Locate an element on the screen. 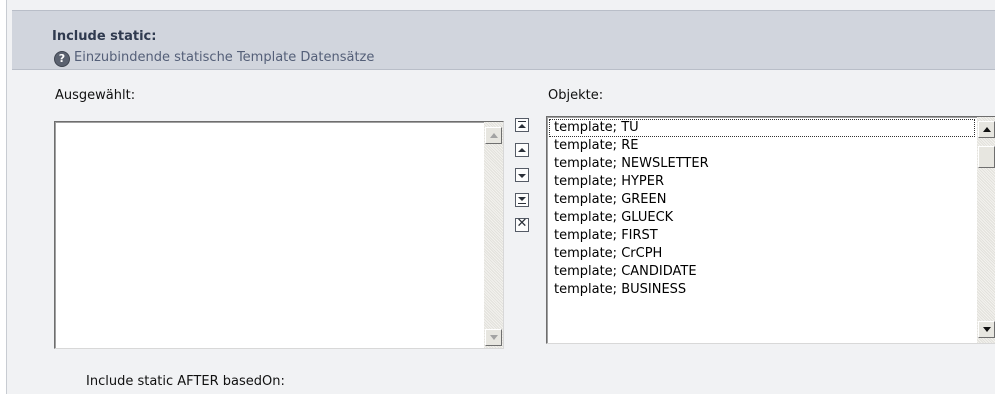 The height and width of the screenshot is (394, 995). selected-scrollbar is located at coordinates (493, 235).